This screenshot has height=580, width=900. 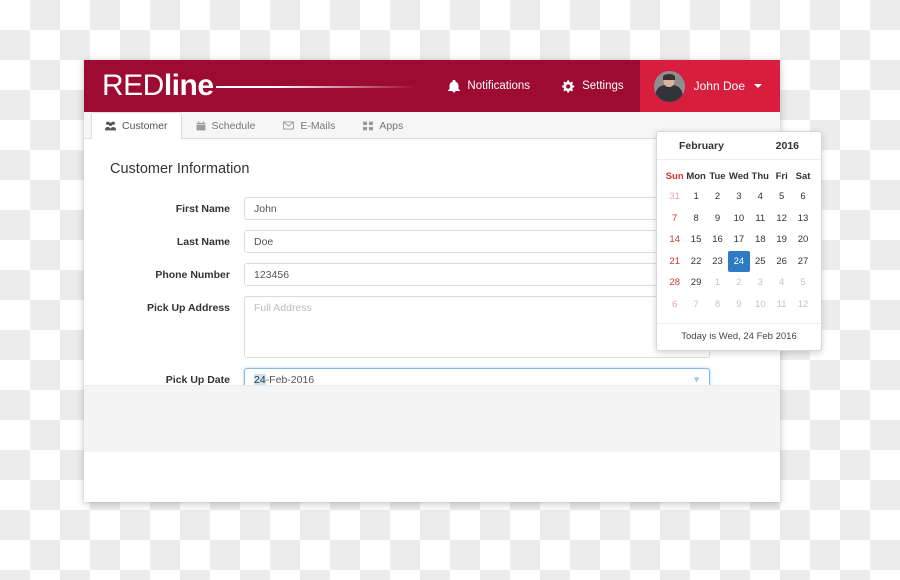 I want to click on datepicker-day: 25, so click(x=760, y=262).